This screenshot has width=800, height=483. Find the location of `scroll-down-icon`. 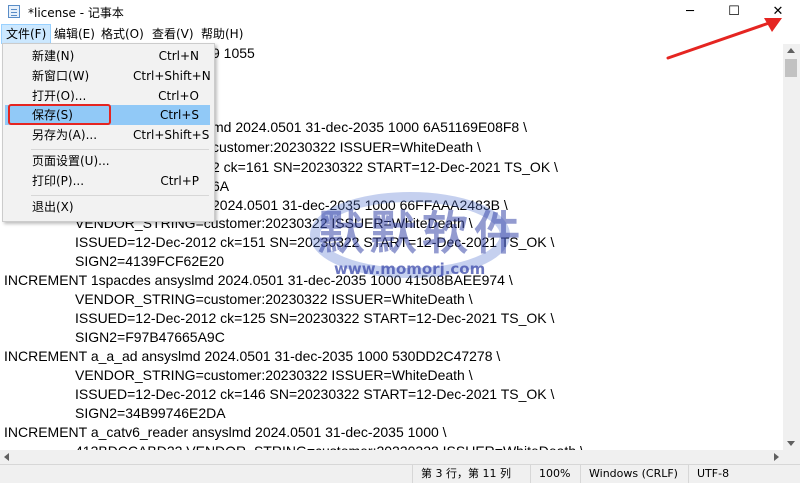

scroll-down-icon is located at coordinates (791, 443).